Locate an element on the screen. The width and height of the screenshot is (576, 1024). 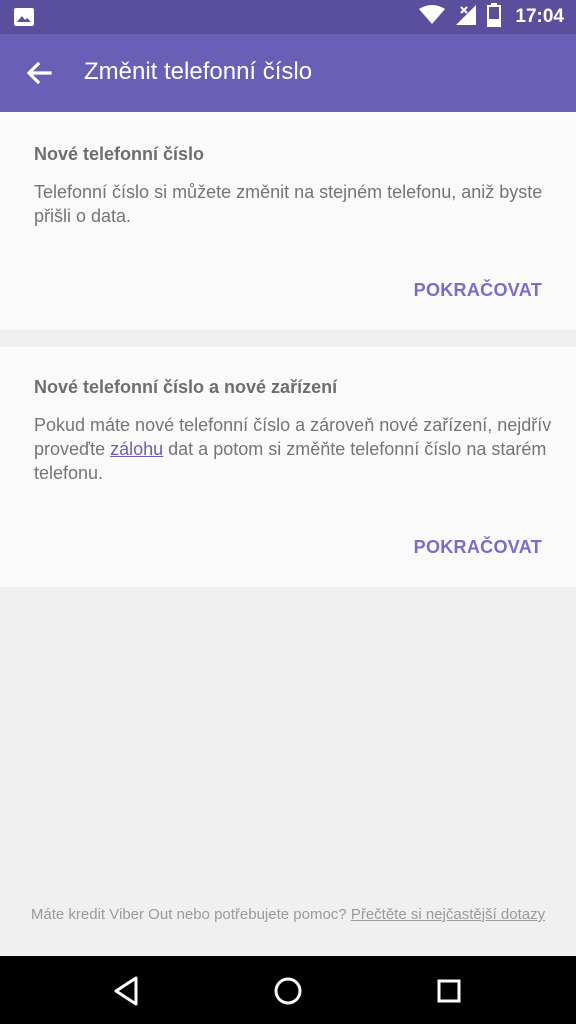
app-bar: Změnit telefonní číslo is located at coordinates (288, 73).